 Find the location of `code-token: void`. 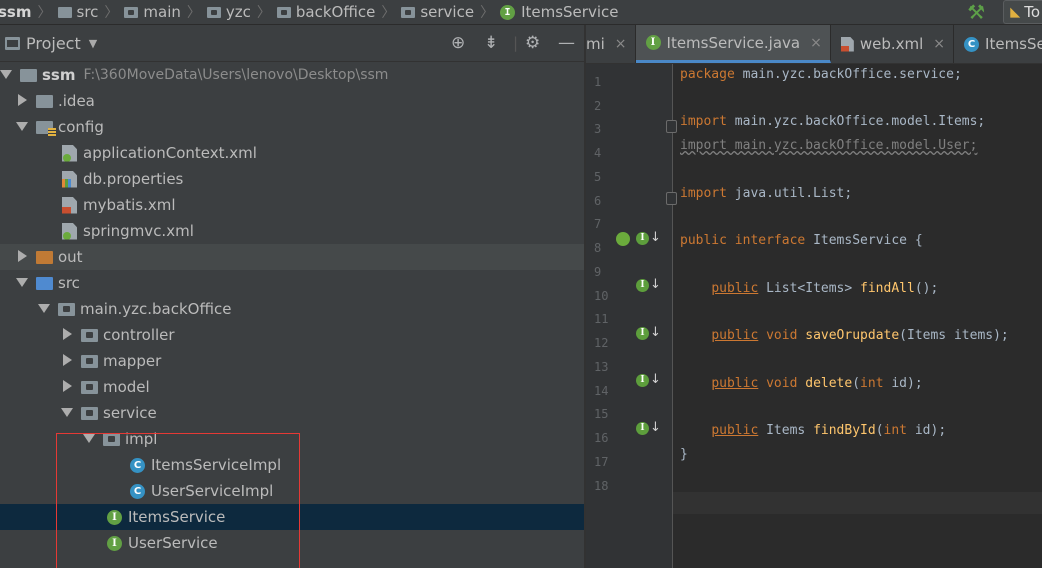

code-token: void is located at coordinates (782, 383).